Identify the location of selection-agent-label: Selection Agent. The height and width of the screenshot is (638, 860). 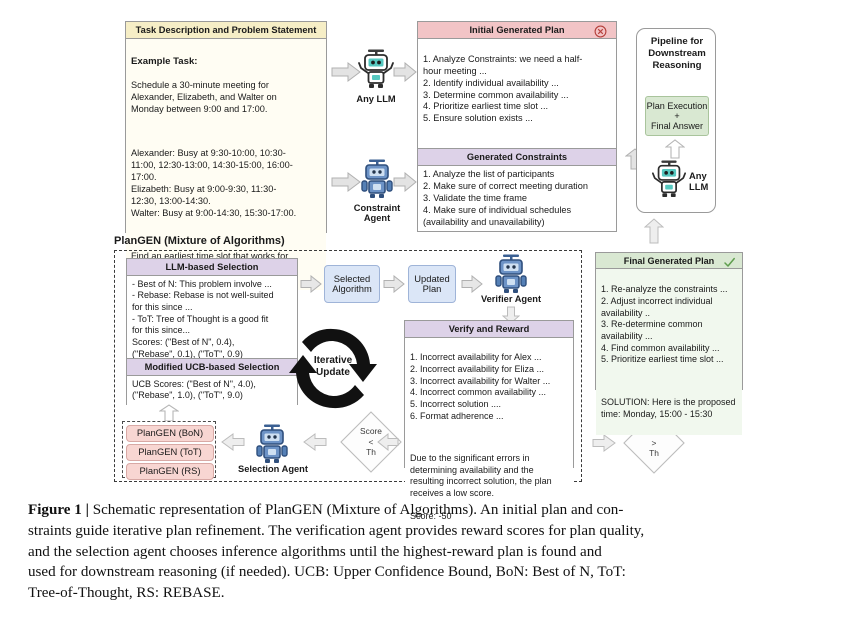
(273, 469).